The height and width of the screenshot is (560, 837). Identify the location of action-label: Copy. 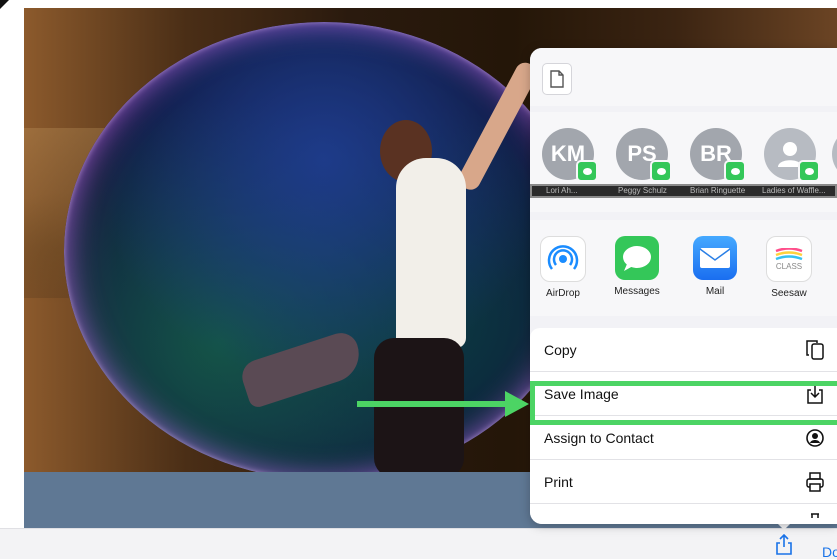
(560, 350).